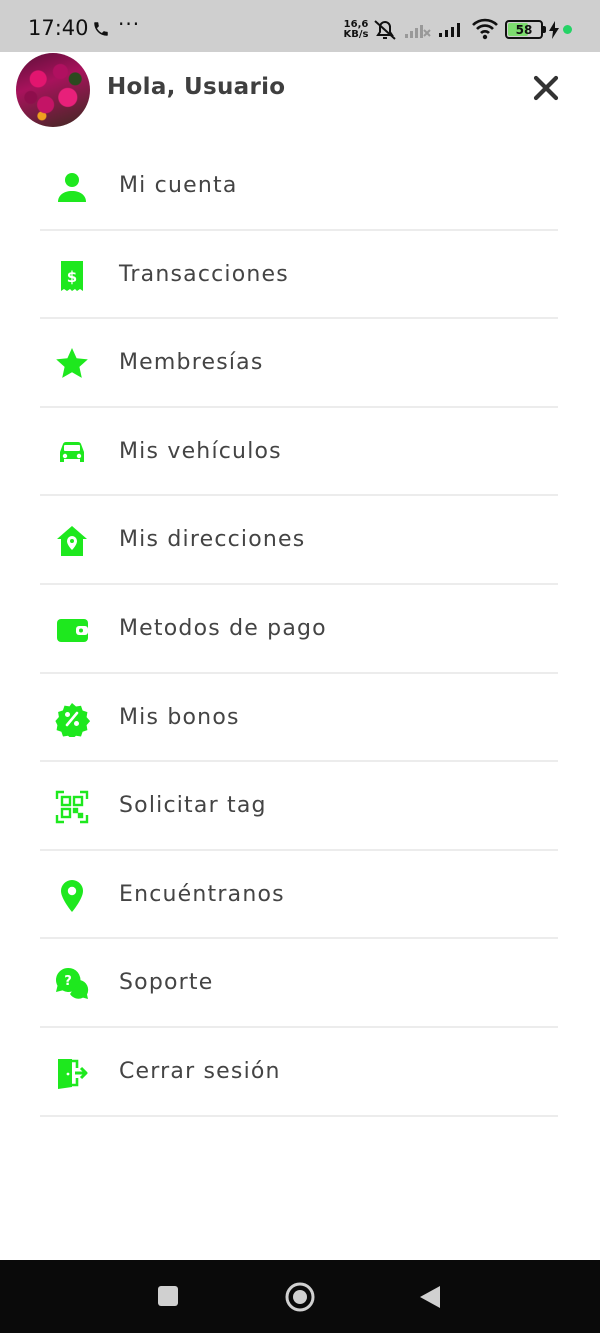  What do you see at coordinates (191, 363) in the screenshot?
I see `menu-item-label: Membresías` at bounding box center [191, 363].